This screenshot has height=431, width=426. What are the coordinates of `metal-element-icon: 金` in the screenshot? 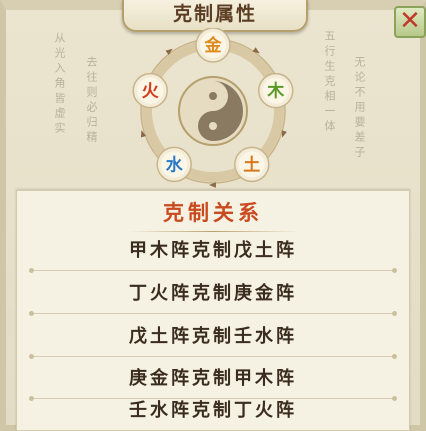 It's located at (213, 45).